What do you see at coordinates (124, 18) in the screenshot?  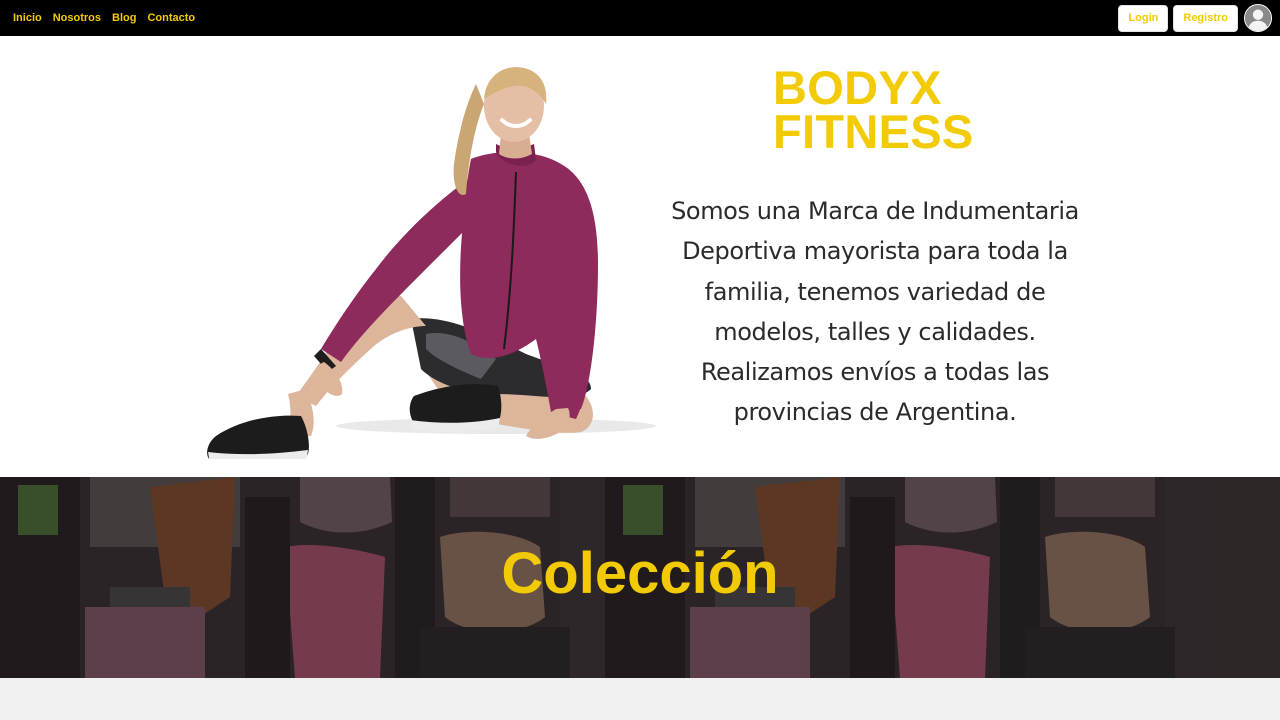 I see `nav-link-blog: Blog` at bounding box center [124, 18].